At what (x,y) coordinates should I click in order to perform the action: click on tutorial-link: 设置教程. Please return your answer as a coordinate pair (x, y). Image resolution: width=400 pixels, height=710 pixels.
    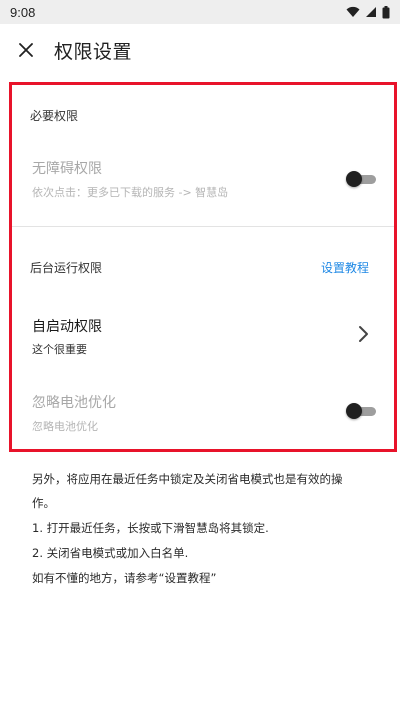
    Looking at the image, I should click on (345, 267).